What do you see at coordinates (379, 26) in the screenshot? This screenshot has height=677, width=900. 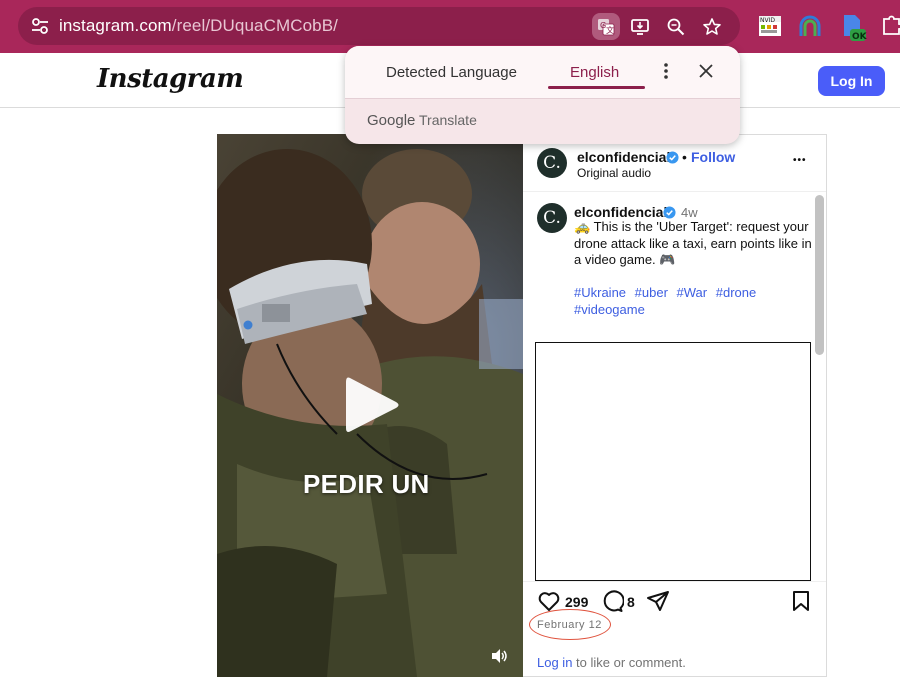 I see `address-bar: instagram.com/reel/DUquaCMCobB/ G 文` at bounding box center [379, 26].